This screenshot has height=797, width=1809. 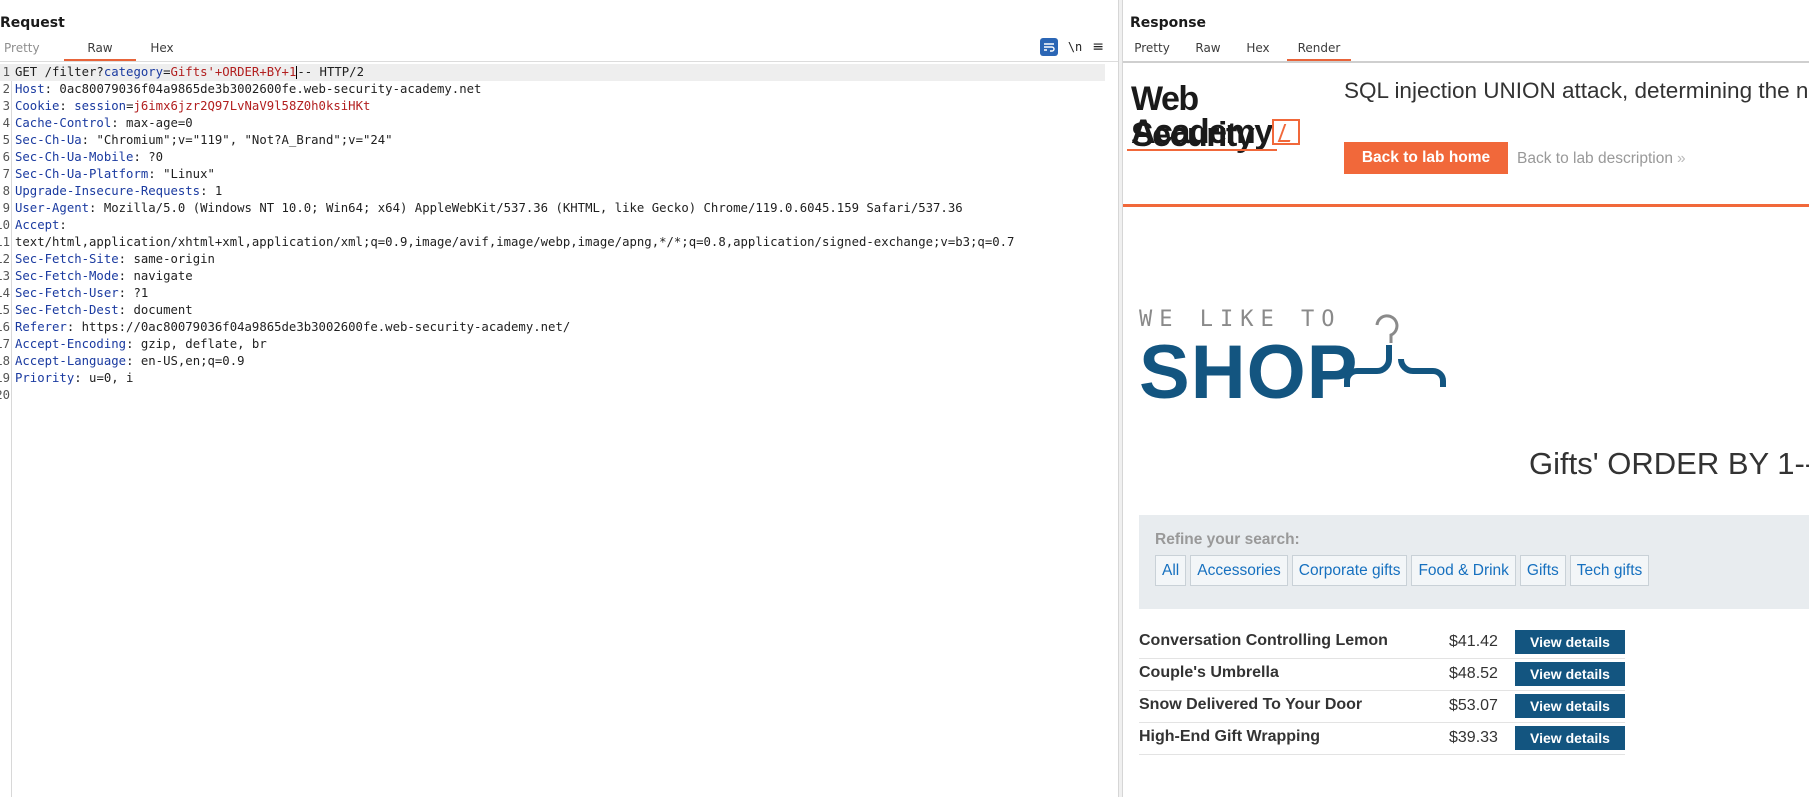 What do you see at coordinates (552, 344) in the screenshot?
I see `editor-line: 17 Accept-Encoding: gzip, deflate, br` at bounding box center [552, 344].